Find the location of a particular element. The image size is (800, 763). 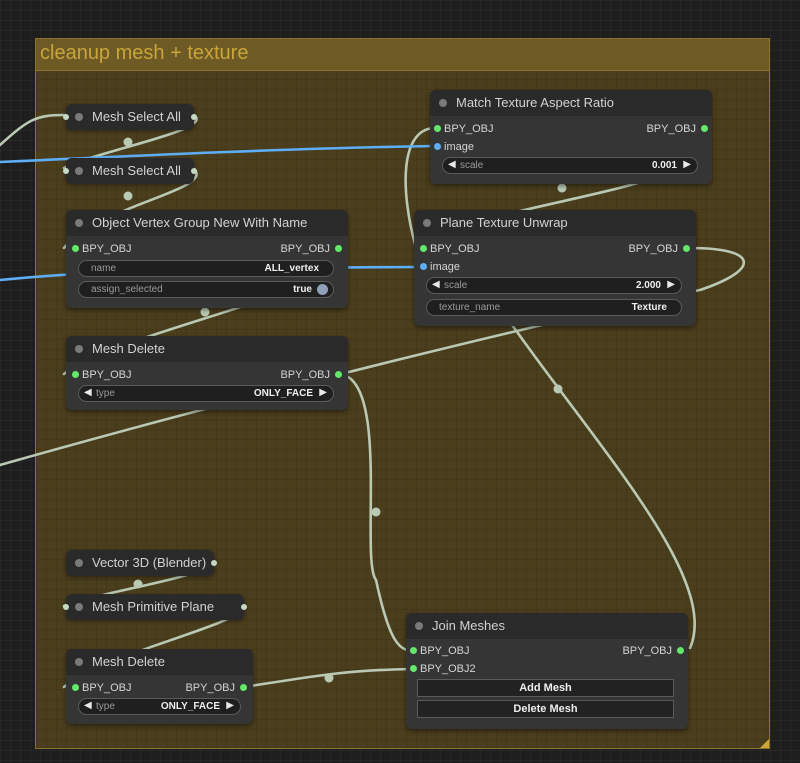

group-resize-handle is located at coordinates (764, 743).